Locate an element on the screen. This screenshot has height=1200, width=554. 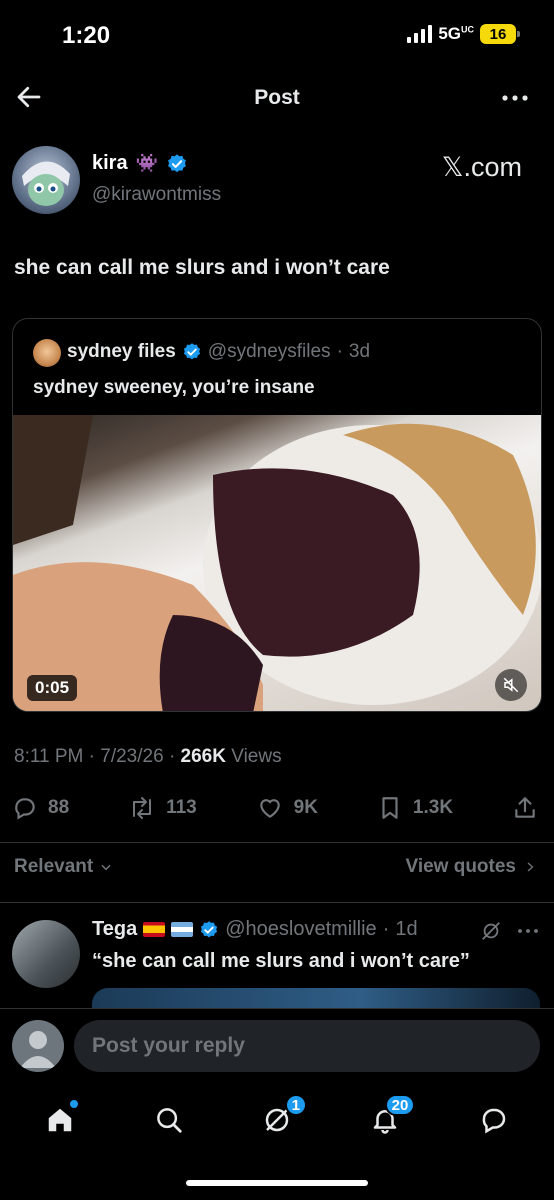
chevron-down-icon is located at coordinates (106, 867).